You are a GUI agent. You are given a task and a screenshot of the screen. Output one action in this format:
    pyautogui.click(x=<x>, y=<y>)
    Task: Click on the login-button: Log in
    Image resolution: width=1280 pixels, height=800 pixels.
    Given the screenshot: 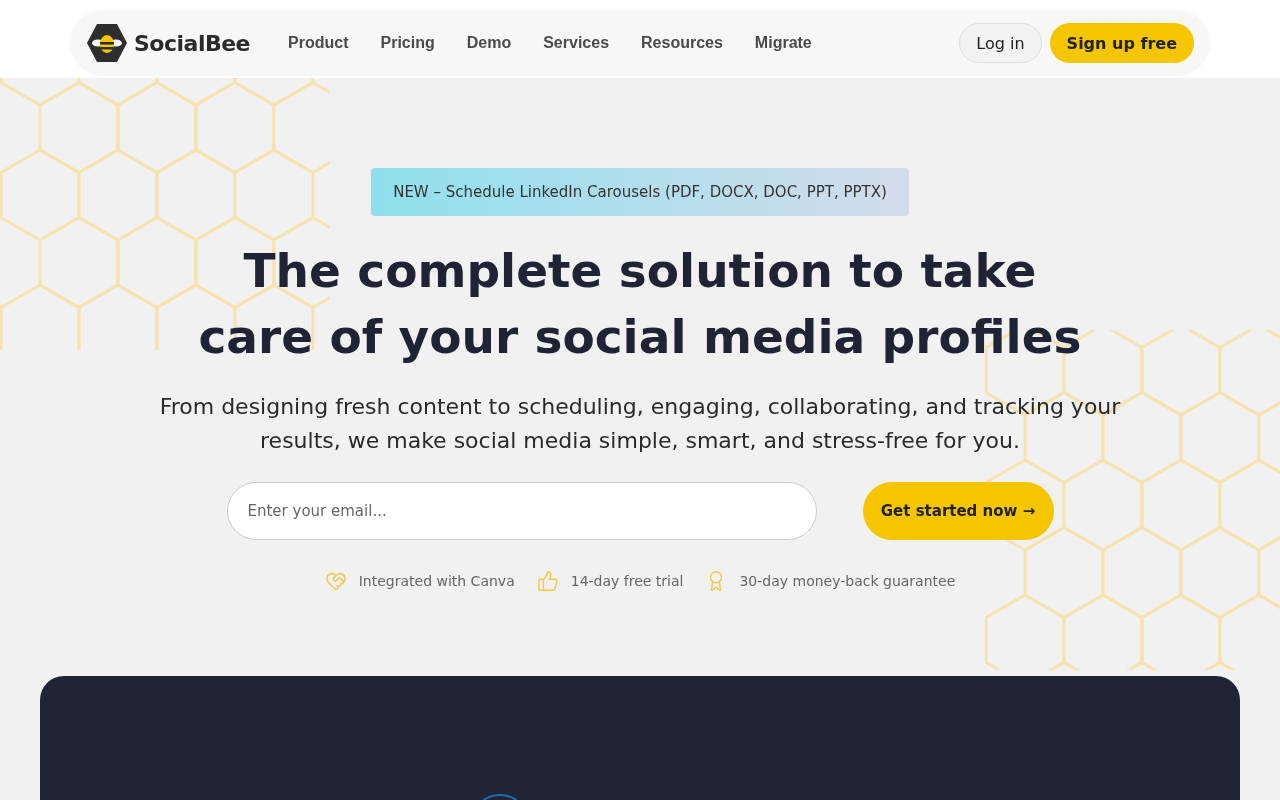 What is the action you would take?
    pyautogui.click(x=1000, y=43)
    